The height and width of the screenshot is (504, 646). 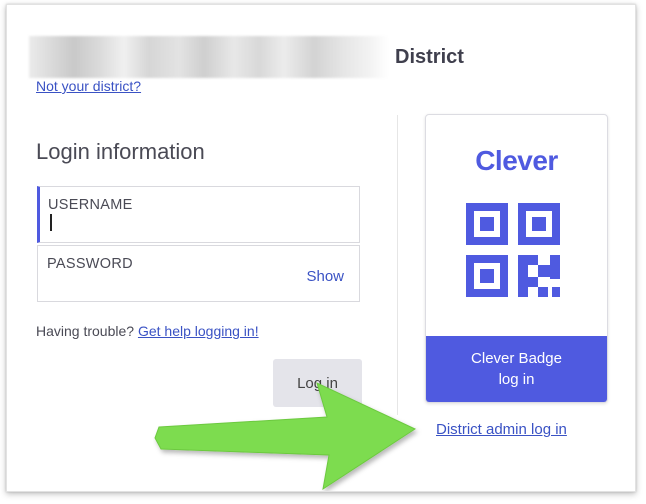 I want to click on trouble-label: Having trouble?, so click(x=85, y=331).